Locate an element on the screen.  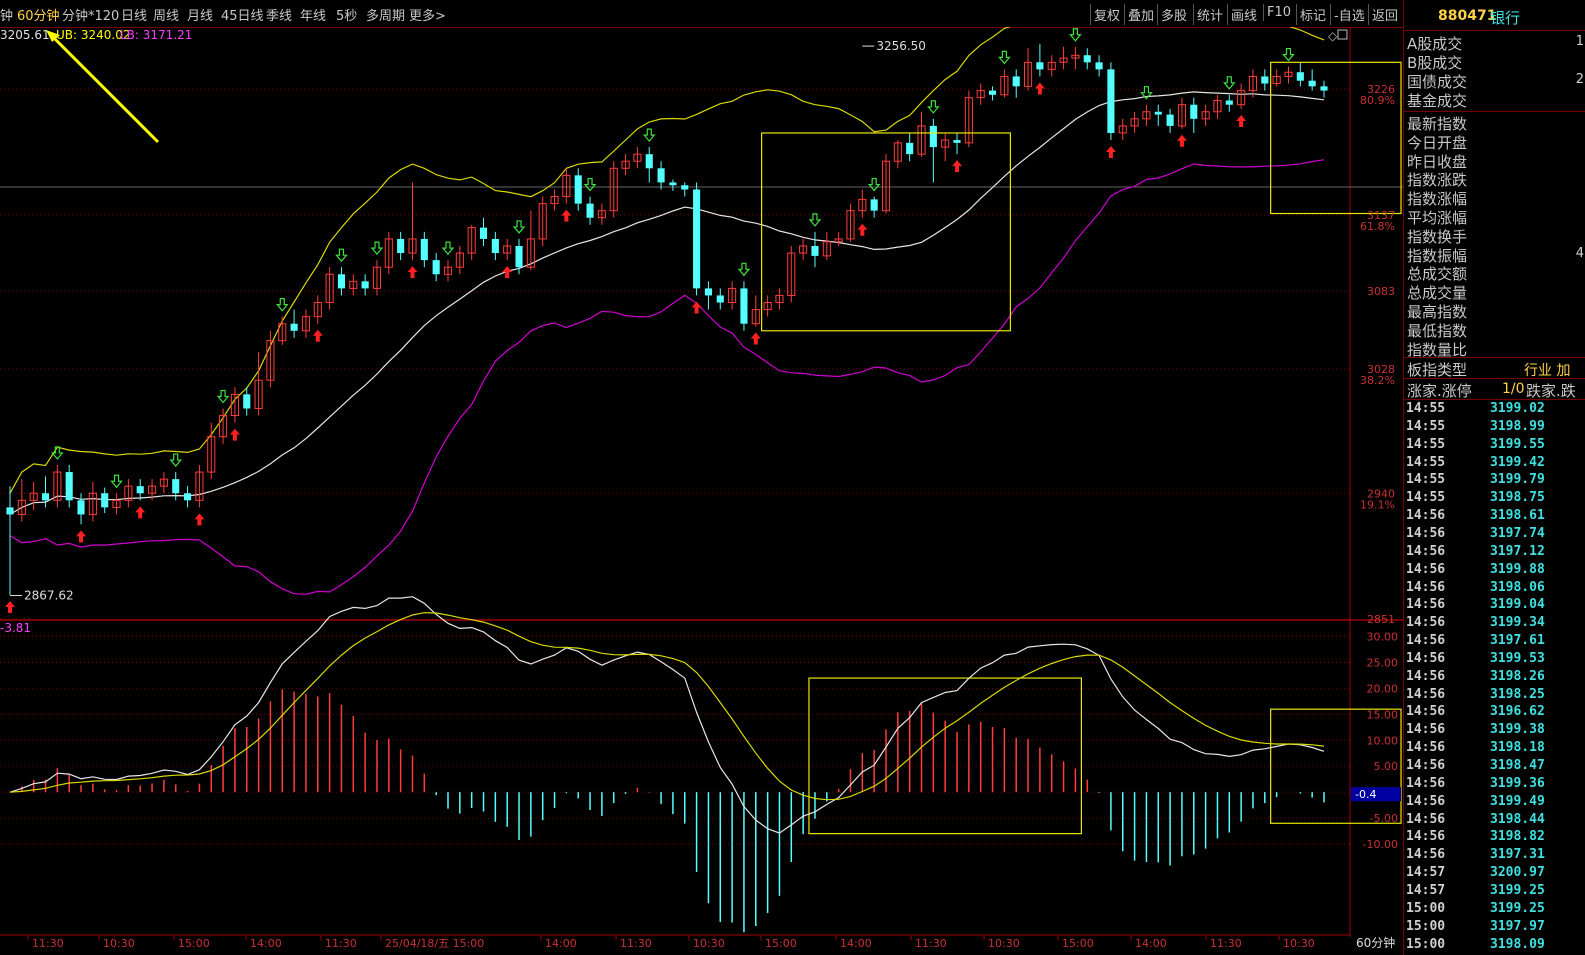
tick-price: 3198.06 is located at coordinates (1517, 587).